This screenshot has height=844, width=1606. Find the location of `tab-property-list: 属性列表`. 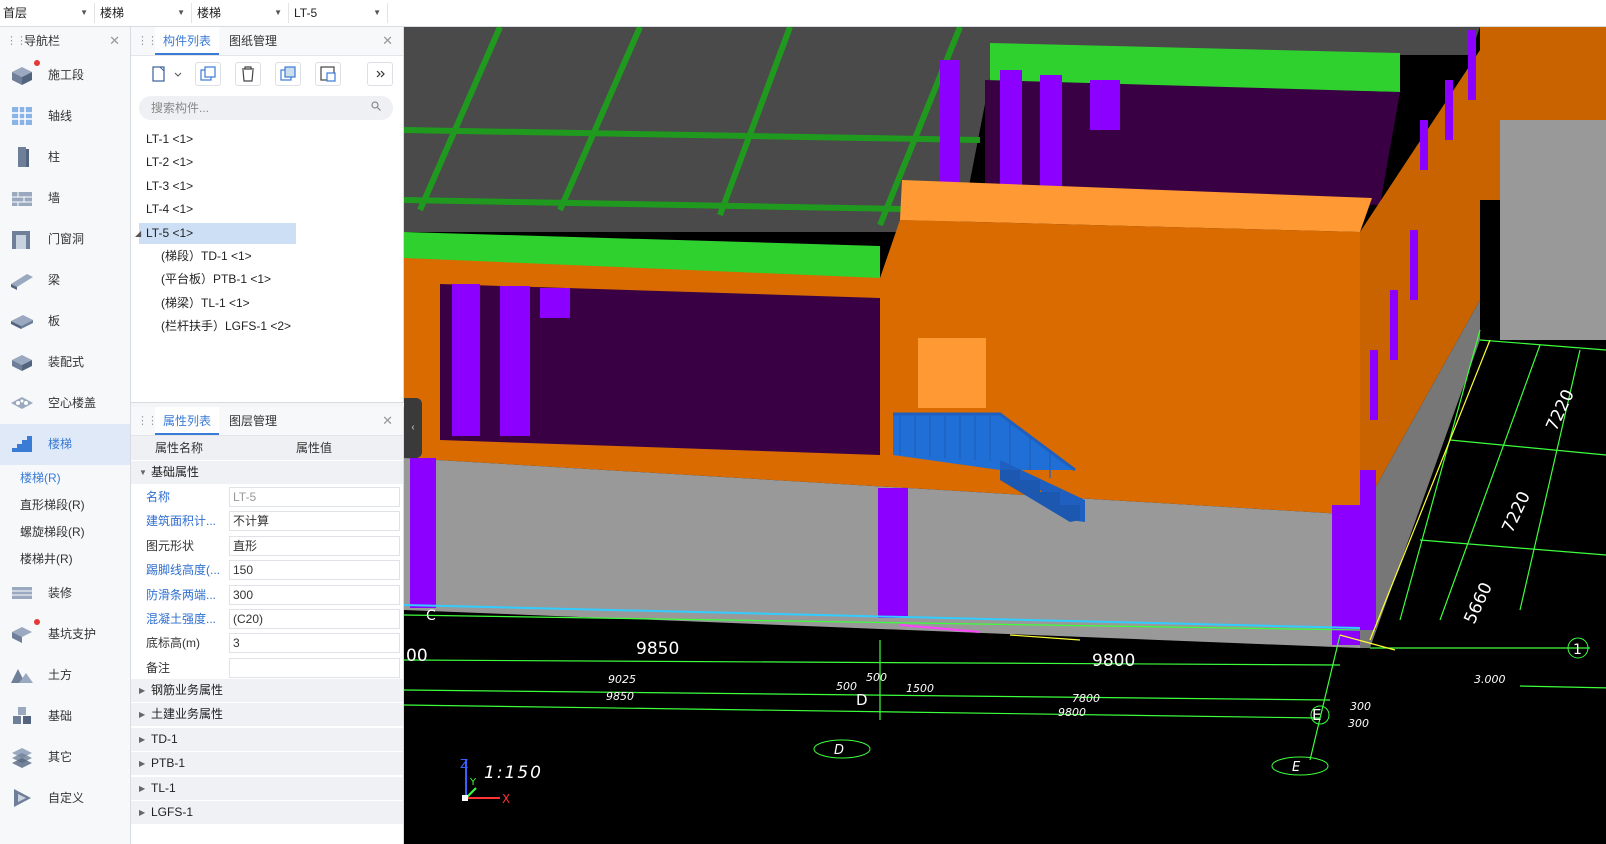

tab-property-list: 属性列表 is located at coordinates (187, 421).